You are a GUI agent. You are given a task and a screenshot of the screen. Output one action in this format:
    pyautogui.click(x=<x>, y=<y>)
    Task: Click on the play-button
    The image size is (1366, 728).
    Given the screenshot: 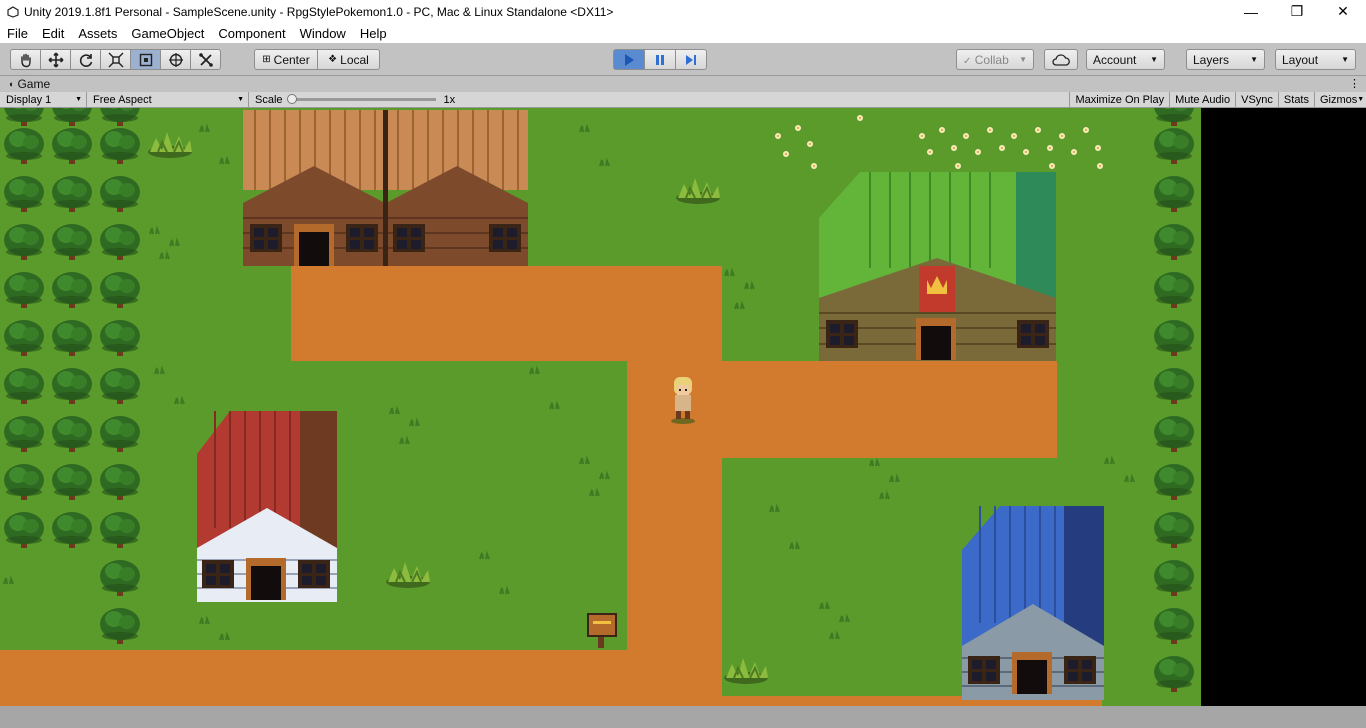 What is the action you would take?
    pyautogui.click(x=629, y=59)
    